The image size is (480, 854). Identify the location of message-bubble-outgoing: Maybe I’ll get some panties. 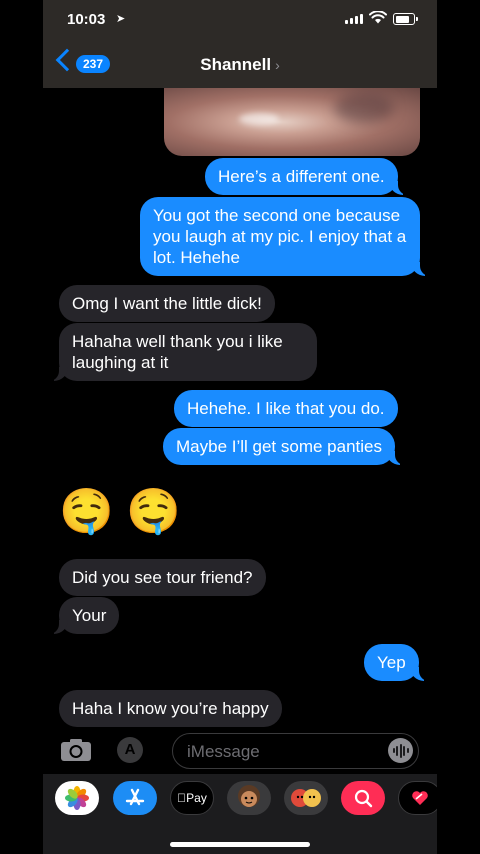
(285, 446).